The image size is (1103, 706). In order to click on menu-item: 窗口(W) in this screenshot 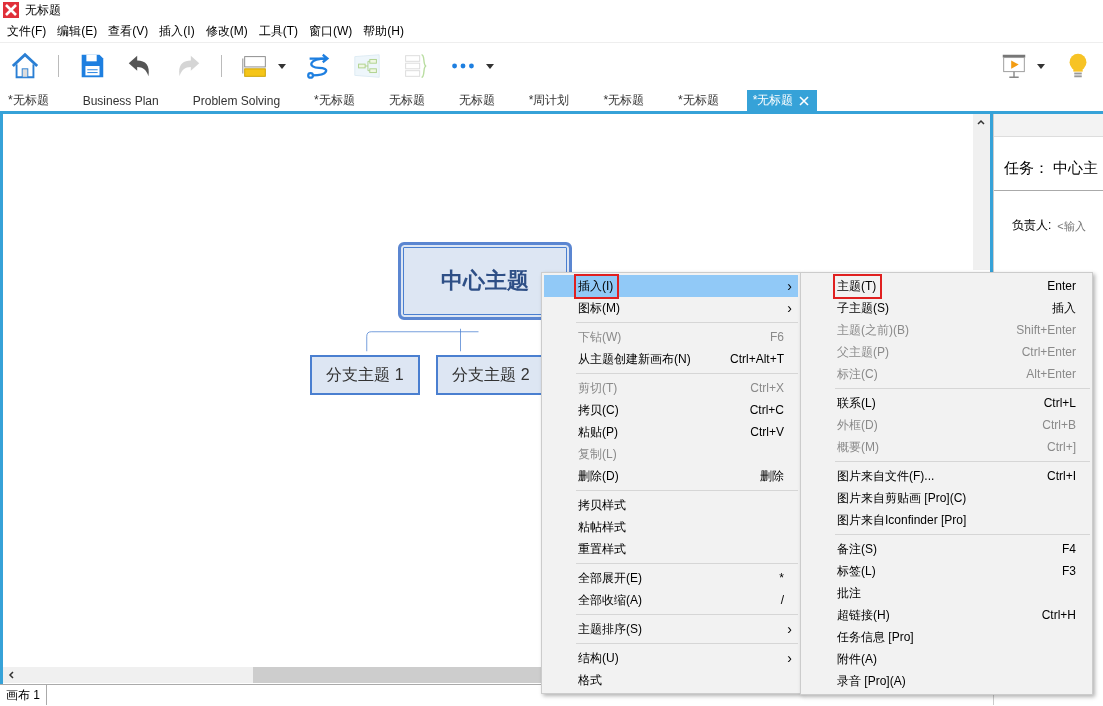, I will do `click(331, 31)`.